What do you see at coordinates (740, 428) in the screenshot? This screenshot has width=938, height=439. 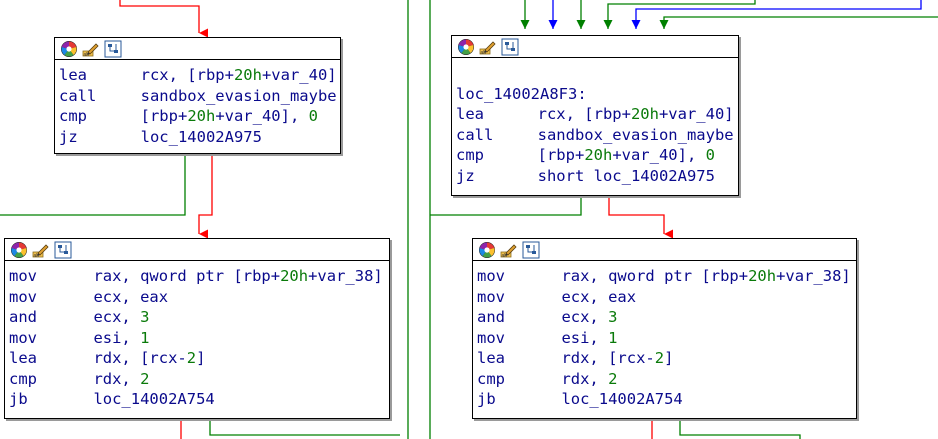 I see `edge-node4-out-green` at bounding box center [740, 428].